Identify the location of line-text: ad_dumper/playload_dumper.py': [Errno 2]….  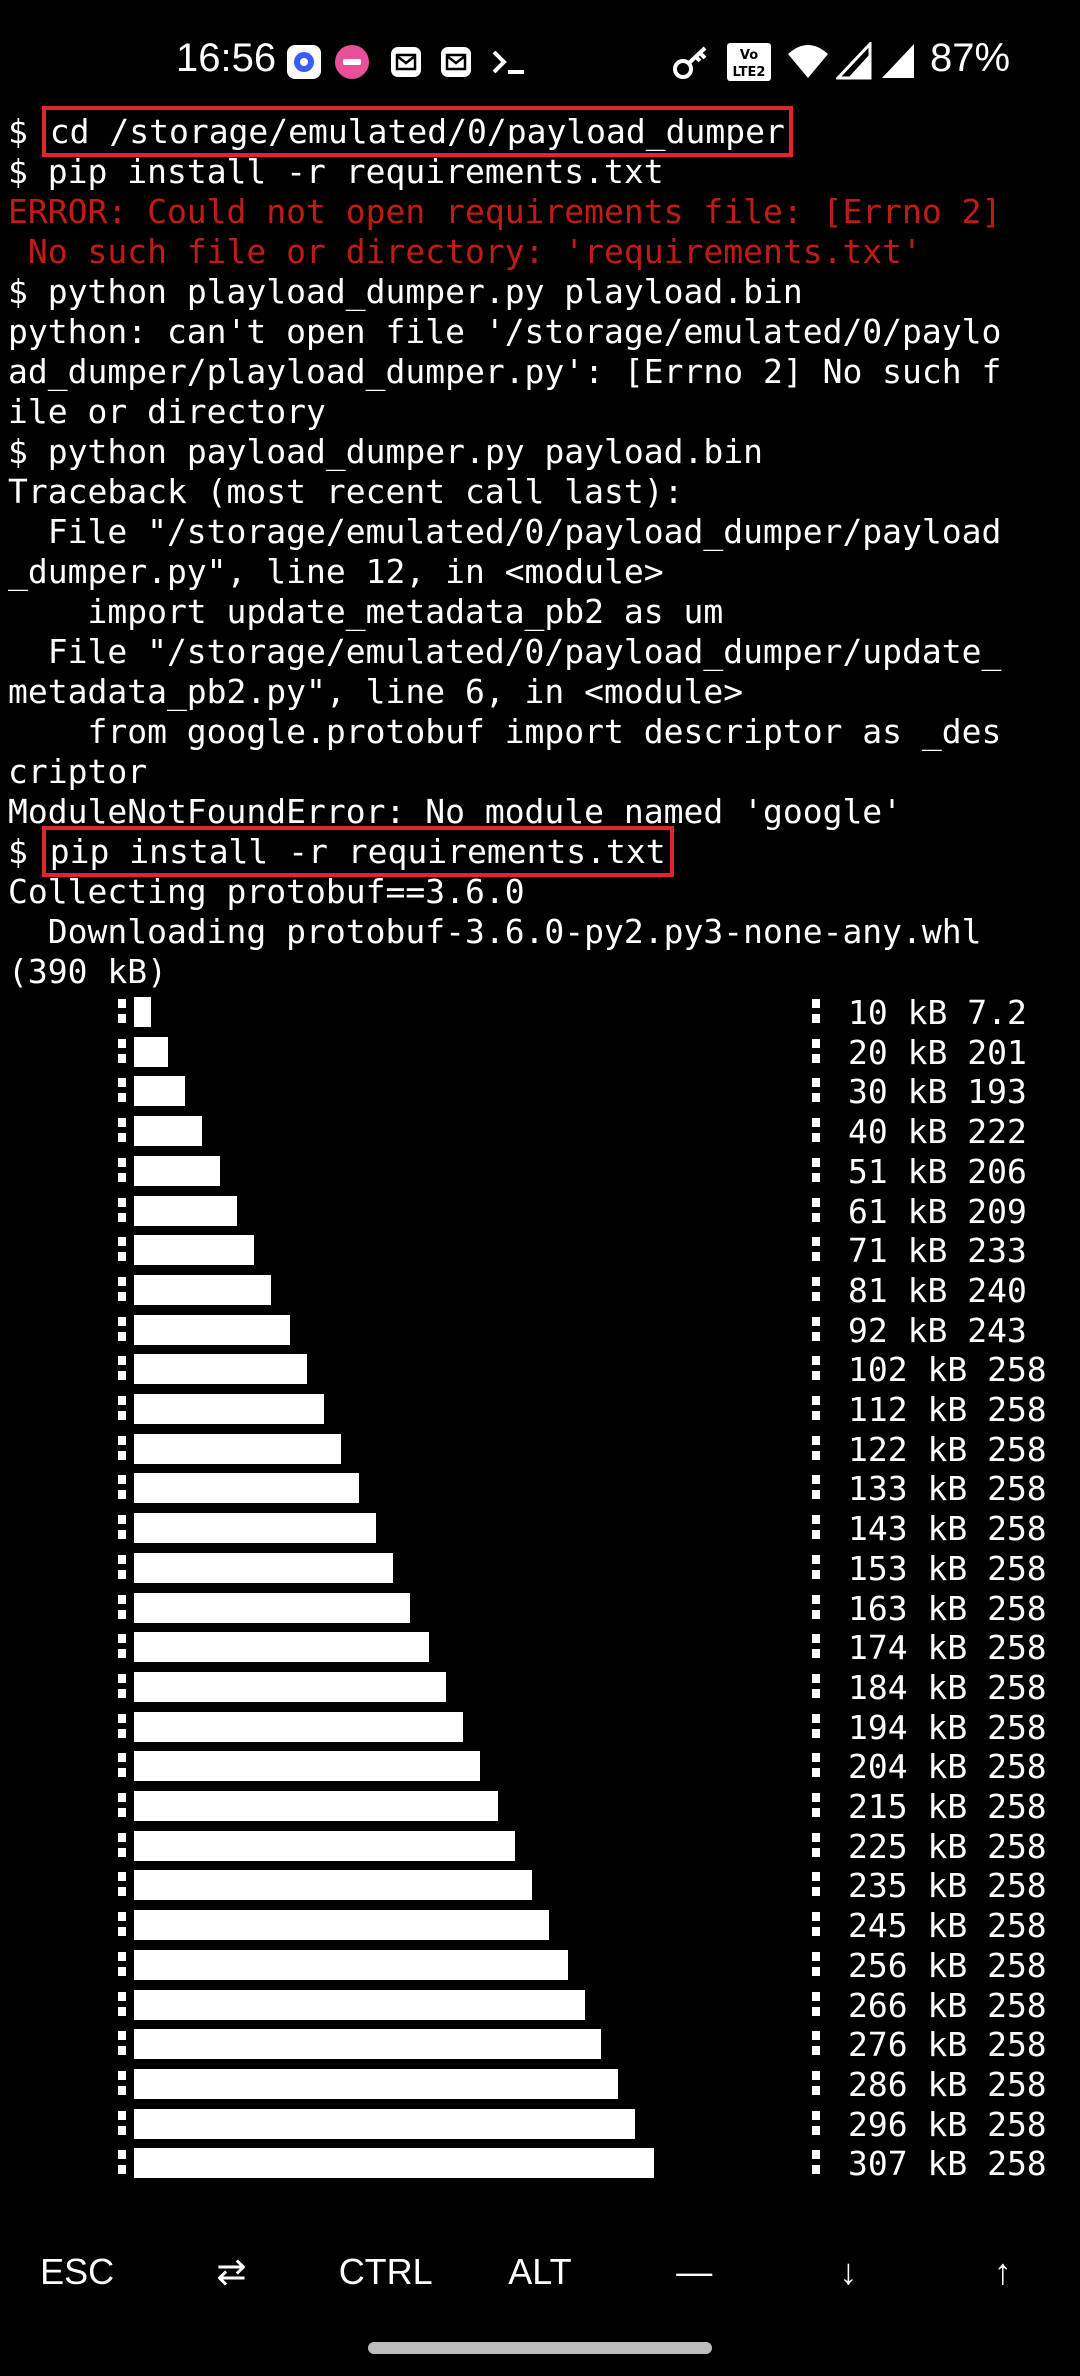
(505, 371).